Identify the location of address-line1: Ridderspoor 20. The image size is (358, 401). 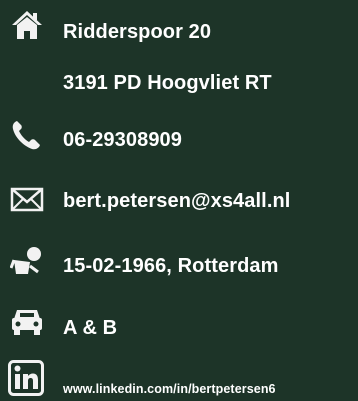
(137, 32).